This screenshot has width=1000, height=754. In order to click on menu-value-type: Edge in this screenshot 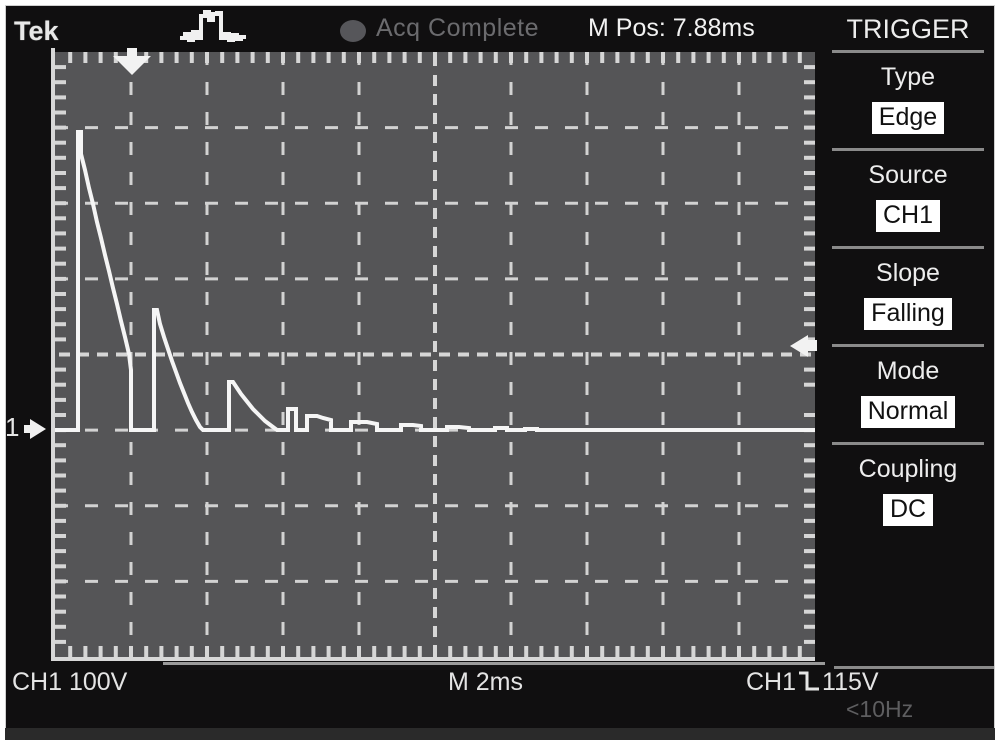, I will do `click(908, 118)`.